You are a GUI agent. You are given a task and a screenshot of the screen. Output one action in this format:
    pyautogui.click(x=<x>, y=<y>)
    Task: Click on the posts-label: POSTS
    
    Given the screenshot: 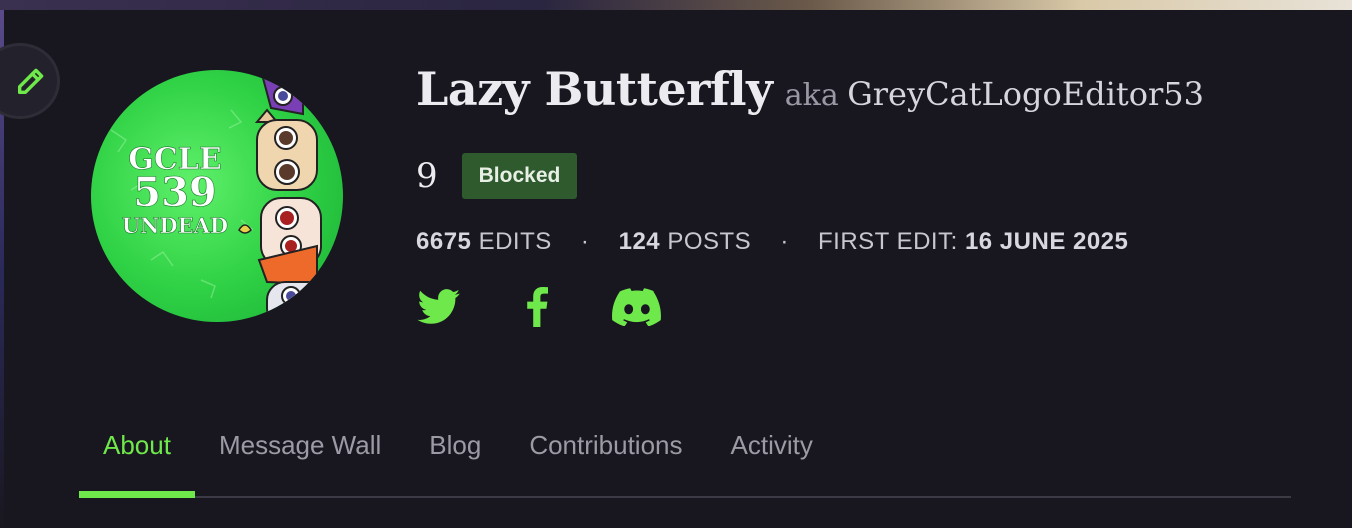 What is the action you would take?
    pyautogui.click(x=709, y=241)
    